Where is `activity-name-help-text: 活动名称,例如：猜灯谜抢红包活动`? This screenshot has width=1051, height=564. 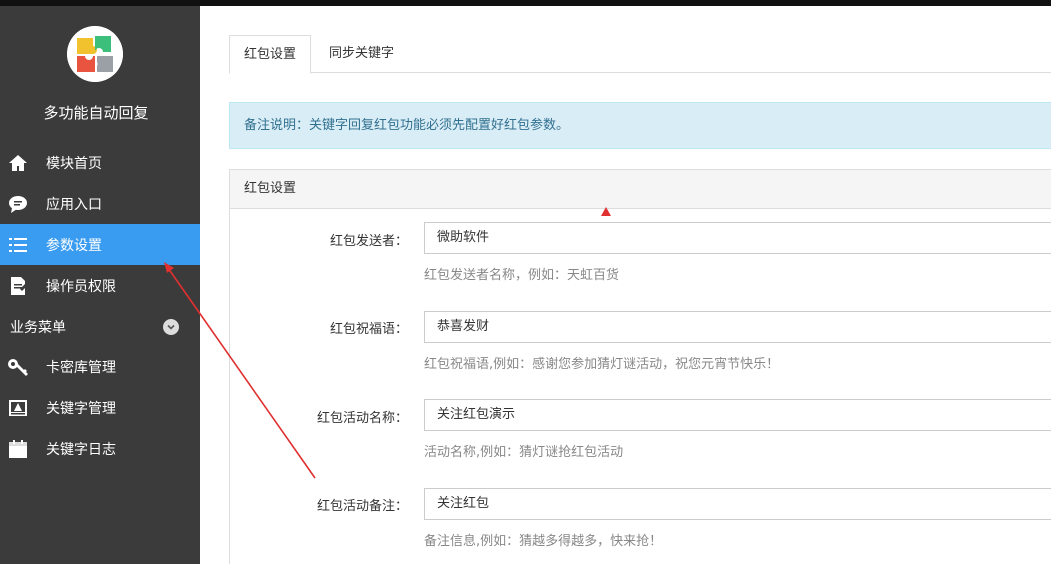 activity-name-help-text: 活动名称,例如：猜灯谜抢红包活动 is located at coordinates (524, 452).